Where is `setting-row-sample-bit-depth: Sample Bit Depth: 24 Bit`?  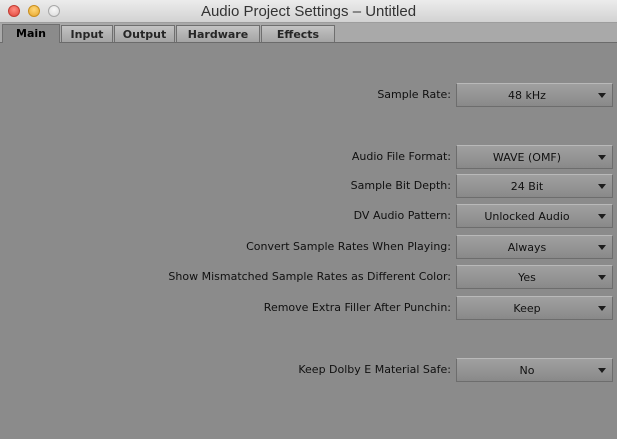
setting-row-sample-bit-depth: Sample Bit Depth: 24 Bit is located at coordinates (308, 186).